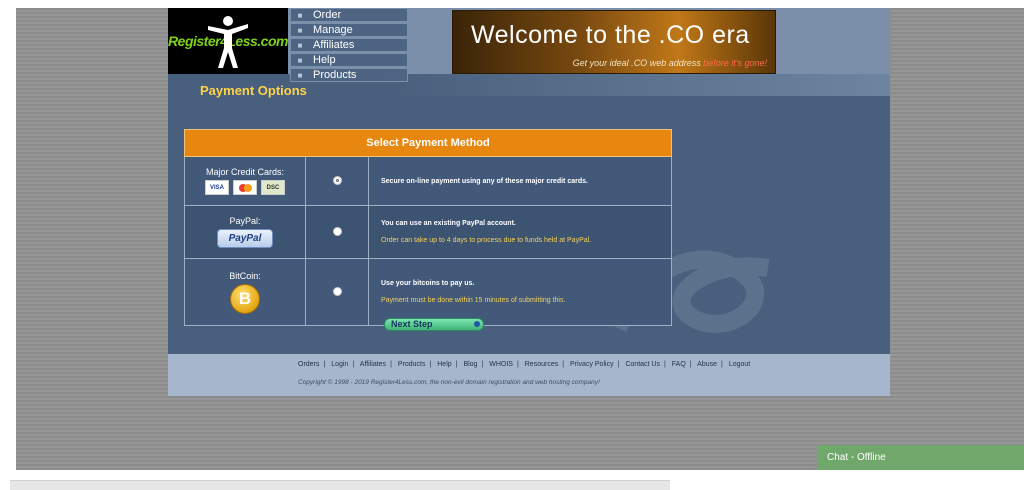 This screenshot has width=1024, height=490. What do you see at coordinates (217, 187) in the screenshot?
I see `visa-icon: VISA` at bounding box center [217, 187].